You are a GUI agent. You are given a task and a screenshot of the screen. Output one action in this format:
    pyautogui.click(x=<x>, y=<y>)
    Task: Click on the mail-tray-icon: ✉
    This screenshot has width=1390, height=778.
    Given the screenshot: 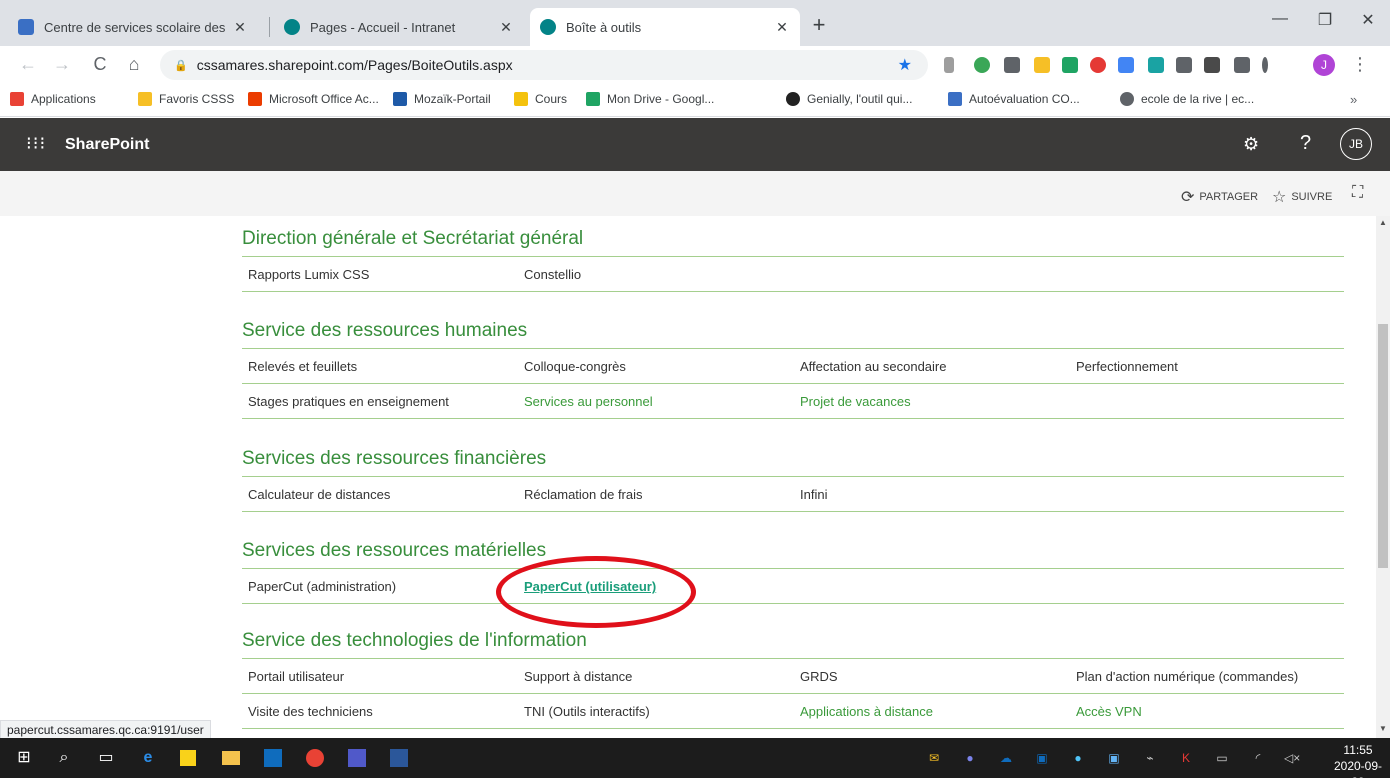 What is the action you would take?
    pyautogui.click(x=934, y=758)
    